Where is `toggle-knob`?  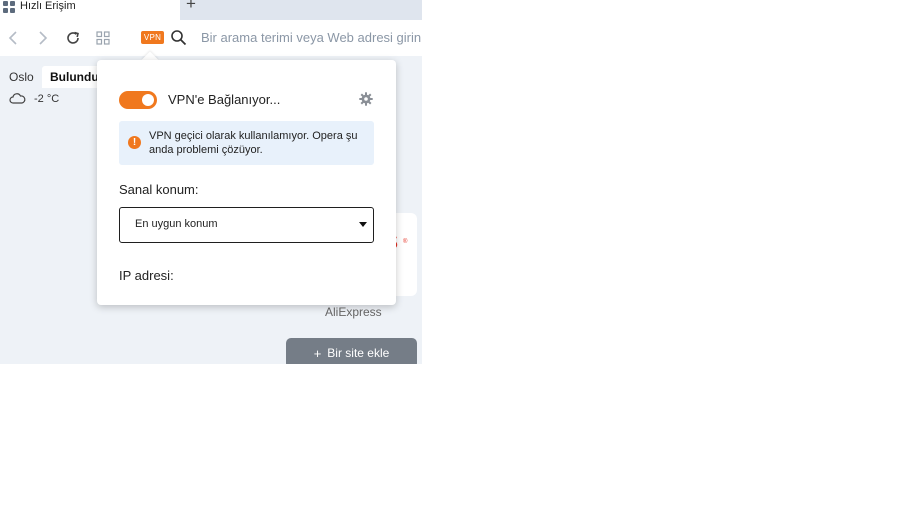
toggle-knob is located at coordinates (148, 100).